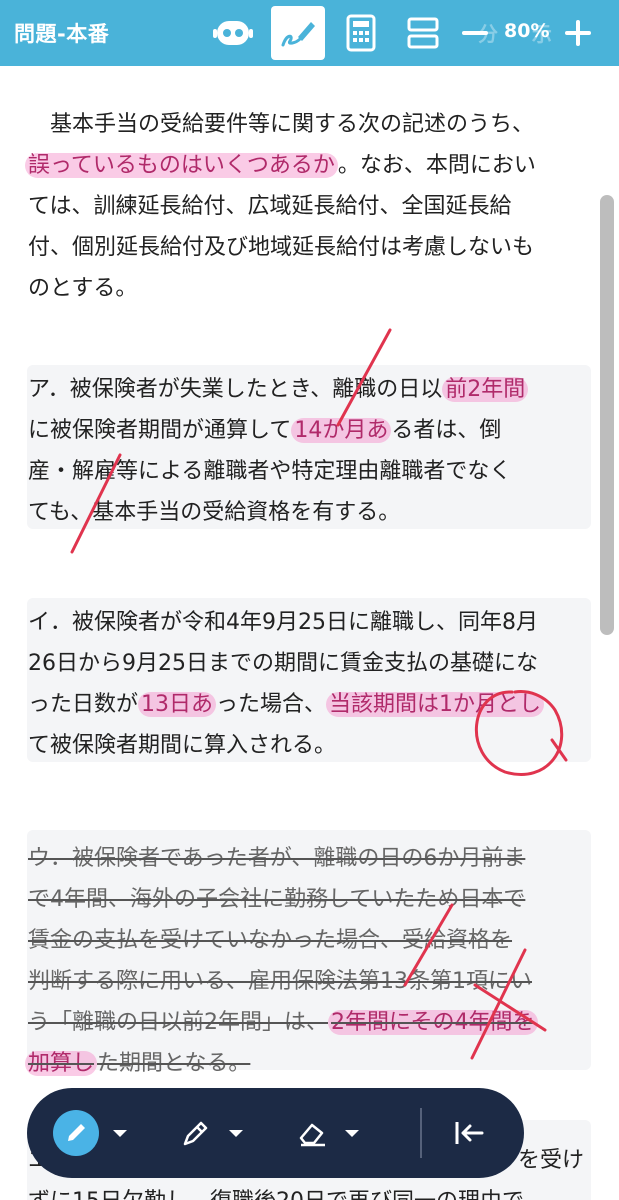 Image resolution: width=619 pixels, height=1200 pixels. What do you see at coordinates (195, 1133) in the screenshot?
I see `highlighter-icon` at bounding box center [195, 1133].